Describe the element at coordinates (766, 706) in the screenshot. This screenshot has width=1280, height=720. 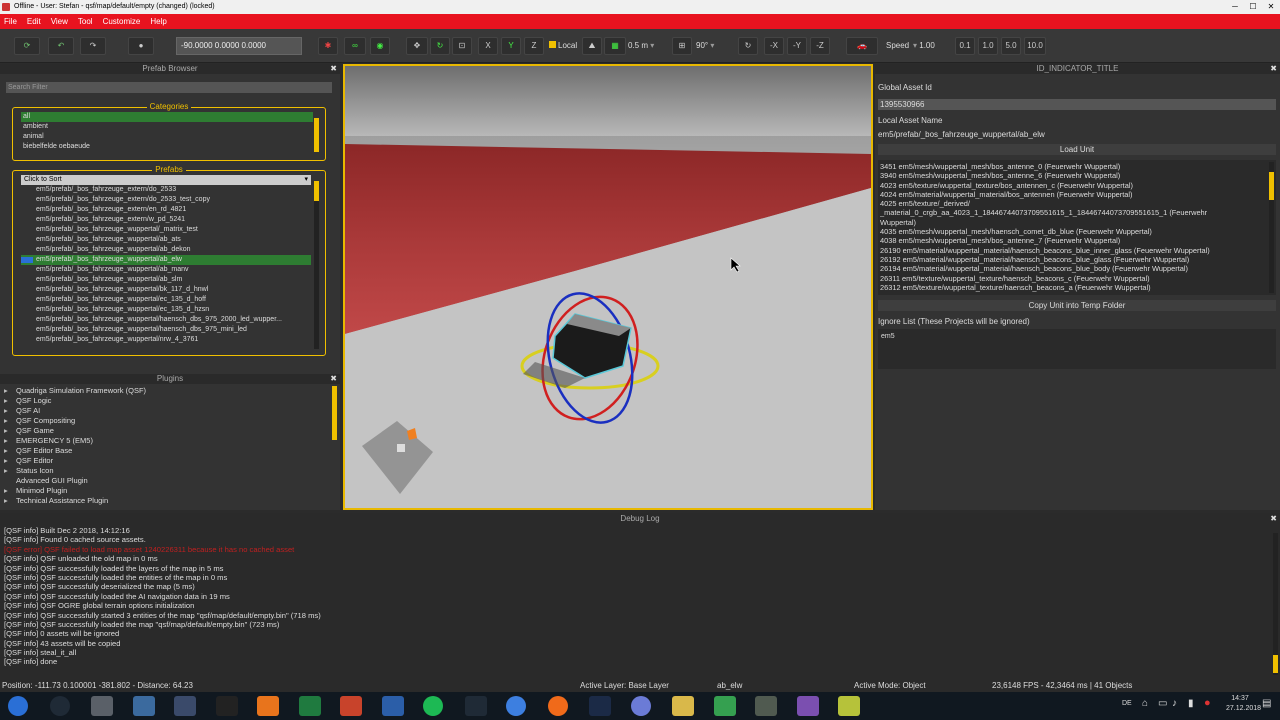
I see `notepad-icon` at that location.